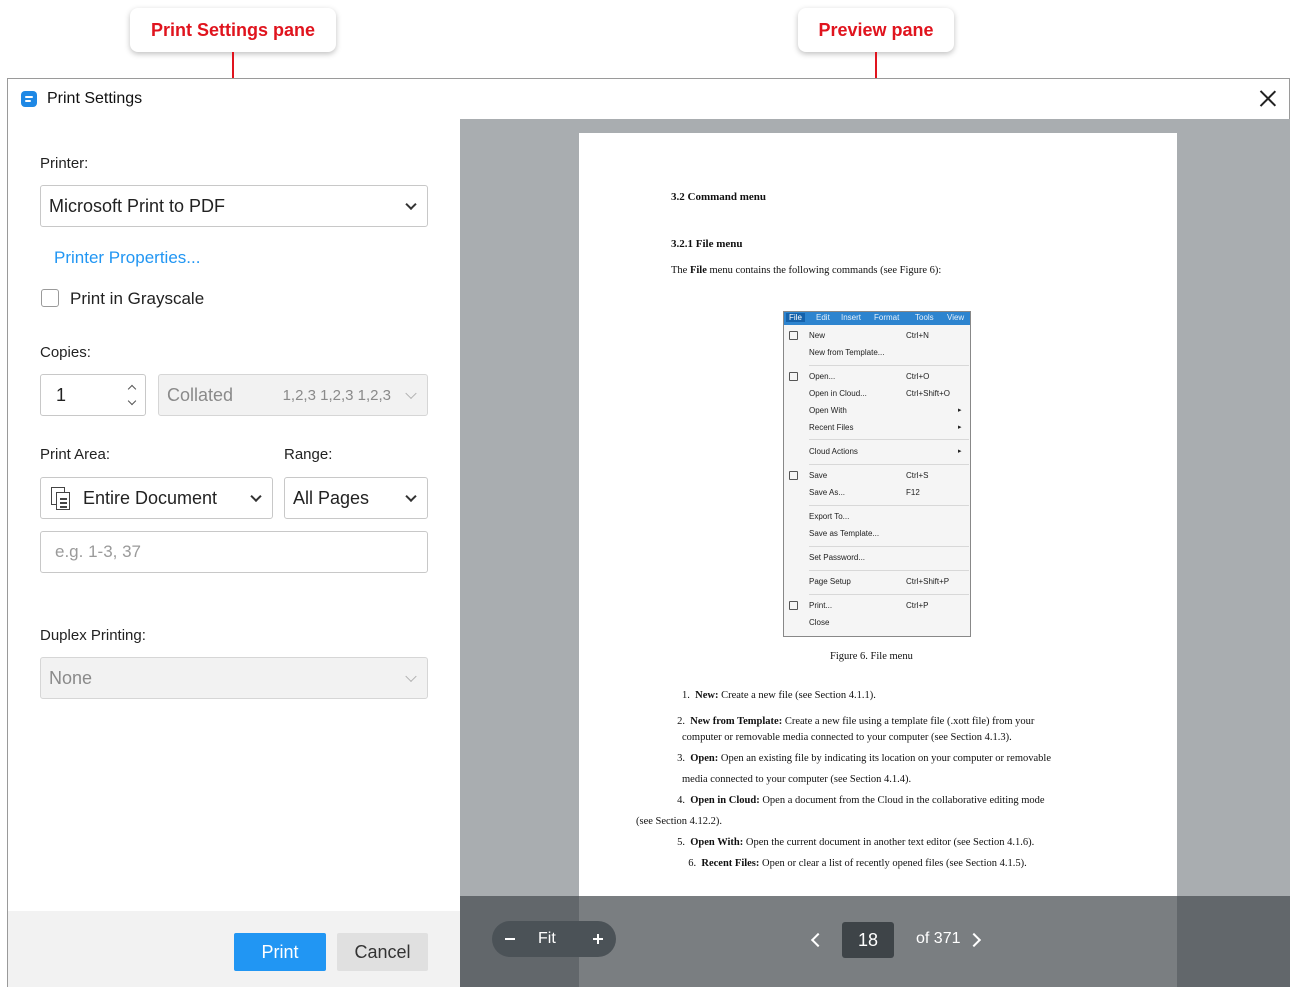 This screenshot has width=1290, height=987. I want to click on app-icon, so click(29, 99).